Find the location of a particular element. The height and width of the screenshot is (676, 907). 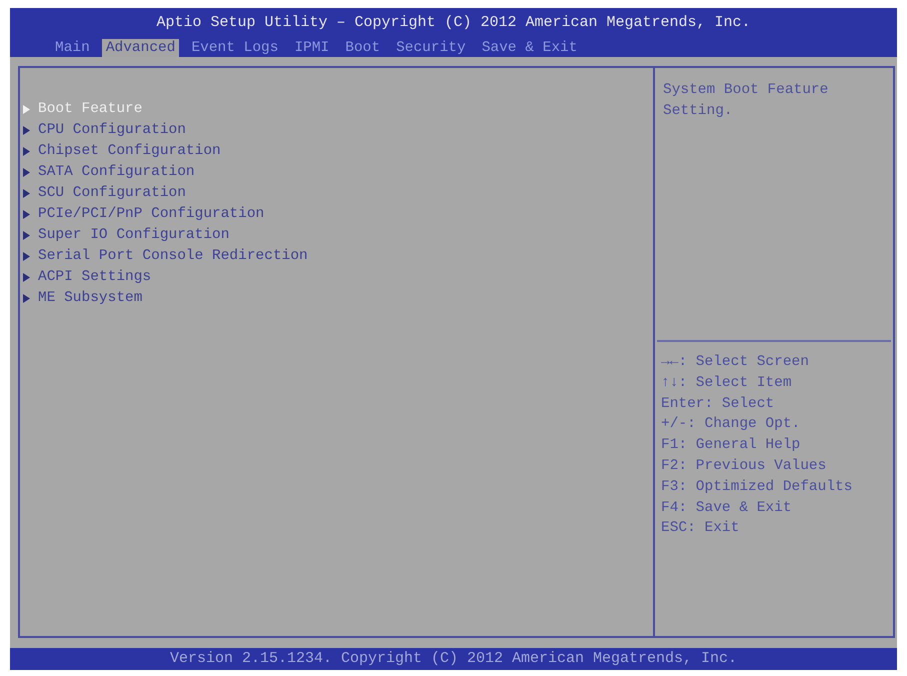

menu-tab: Security is located at coordinates (431, 48).